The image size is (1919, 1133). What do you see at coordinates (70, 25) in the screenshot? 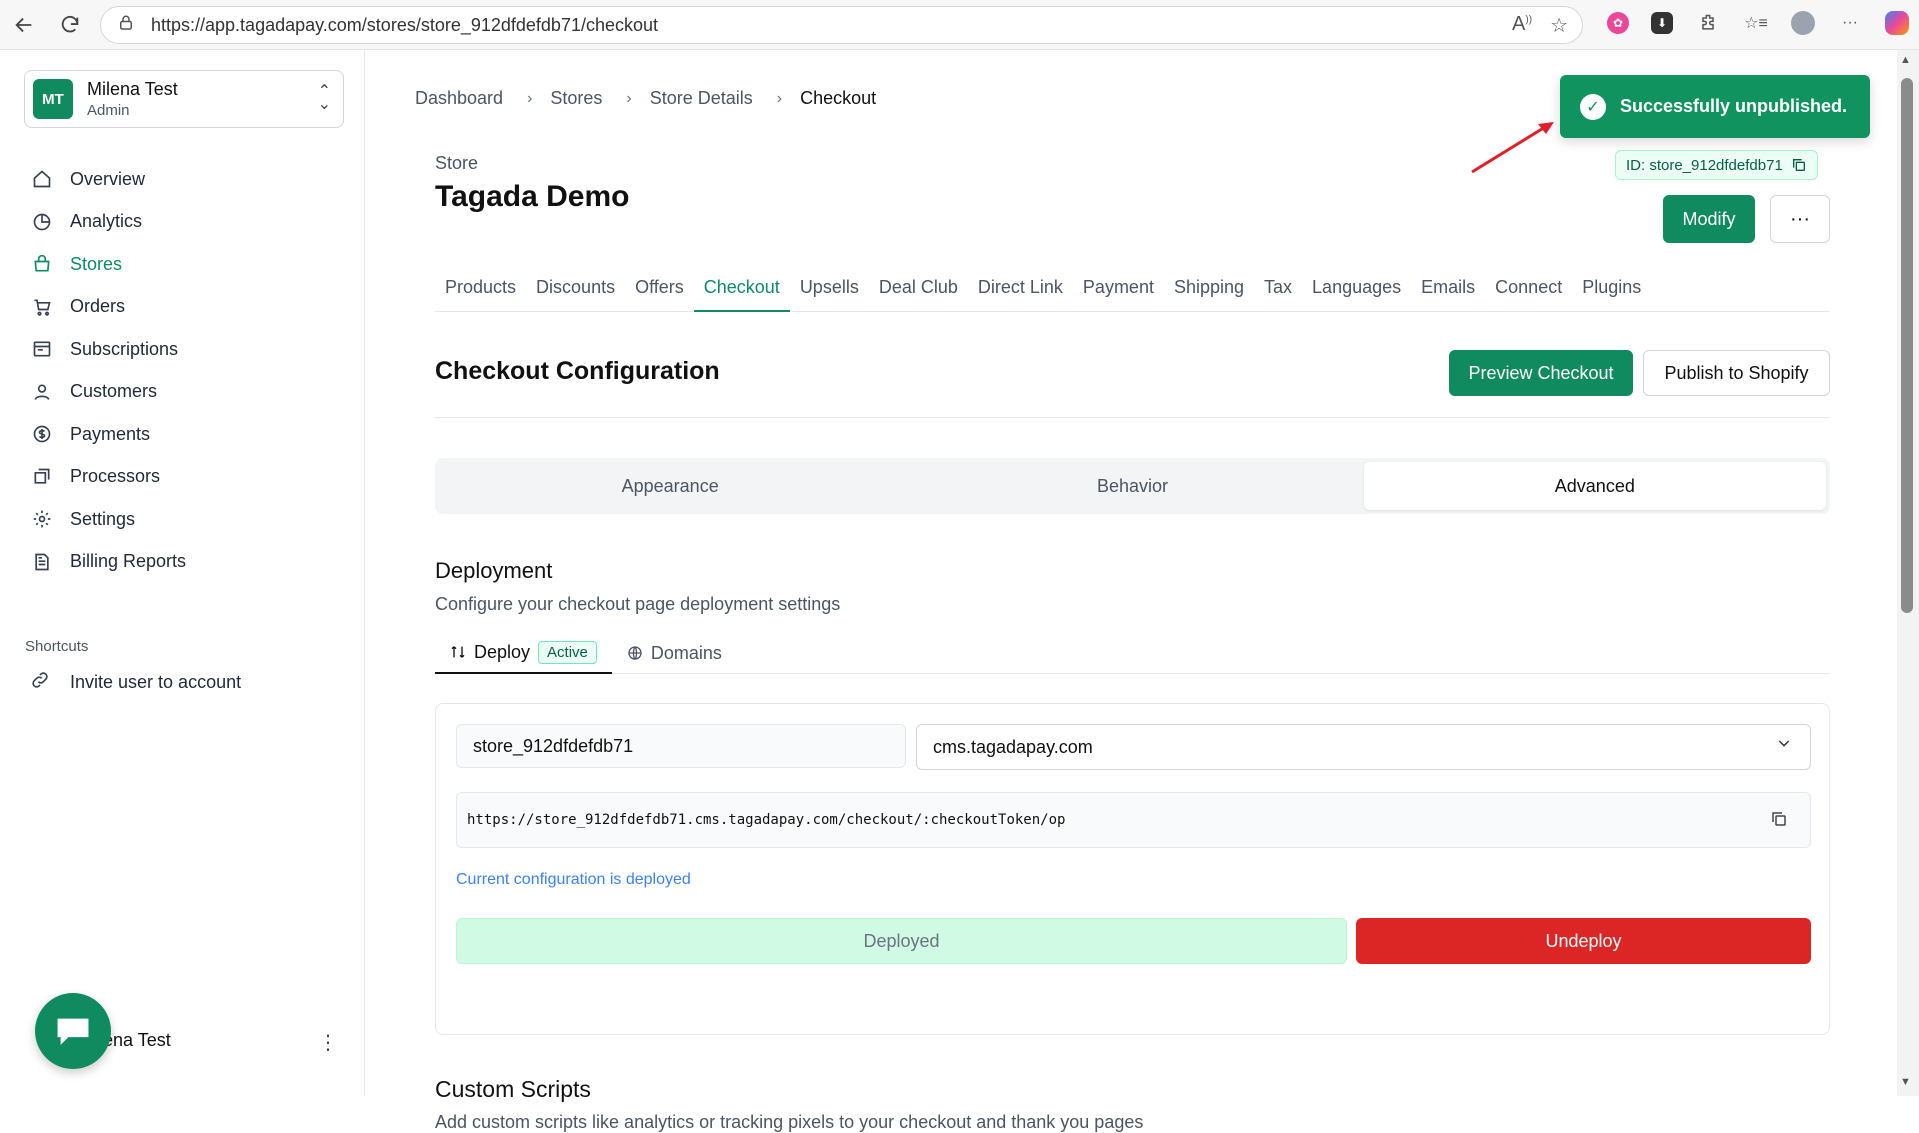
I see `reload-icon` at bounding box center [70, 25].